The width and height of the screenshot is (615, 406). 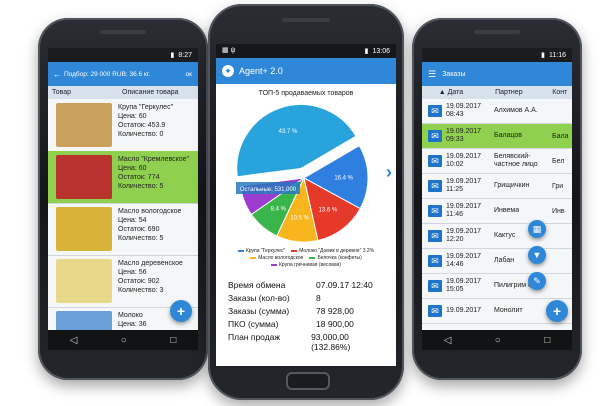 I want to click on back-arrow-icon: ←, so click(x=57, y=74).